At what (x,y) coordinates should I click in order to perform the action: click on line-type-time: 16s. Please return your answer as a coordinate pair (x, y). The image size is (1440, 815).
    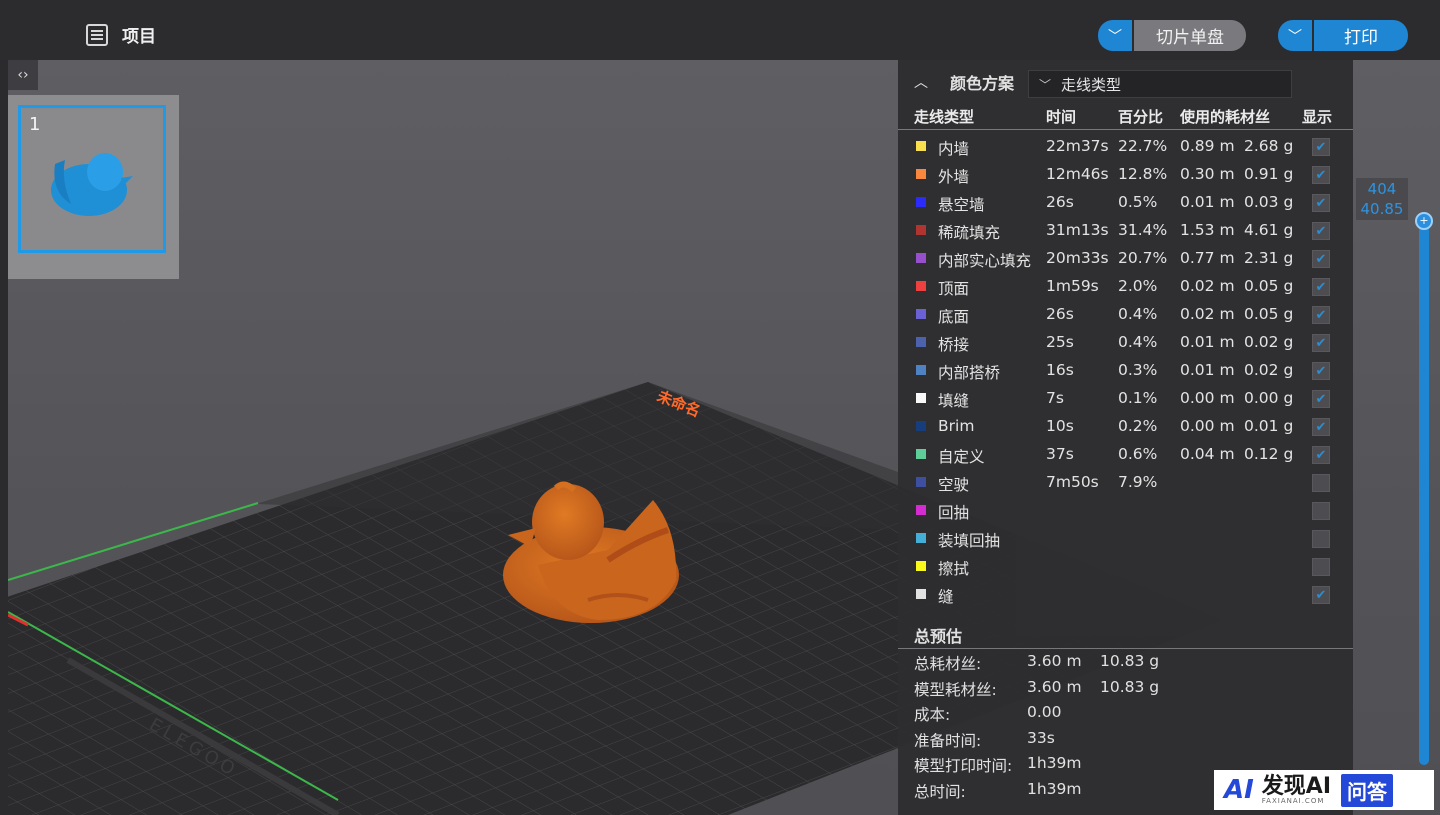
    Looking at the image, I should click on (1060, 370).